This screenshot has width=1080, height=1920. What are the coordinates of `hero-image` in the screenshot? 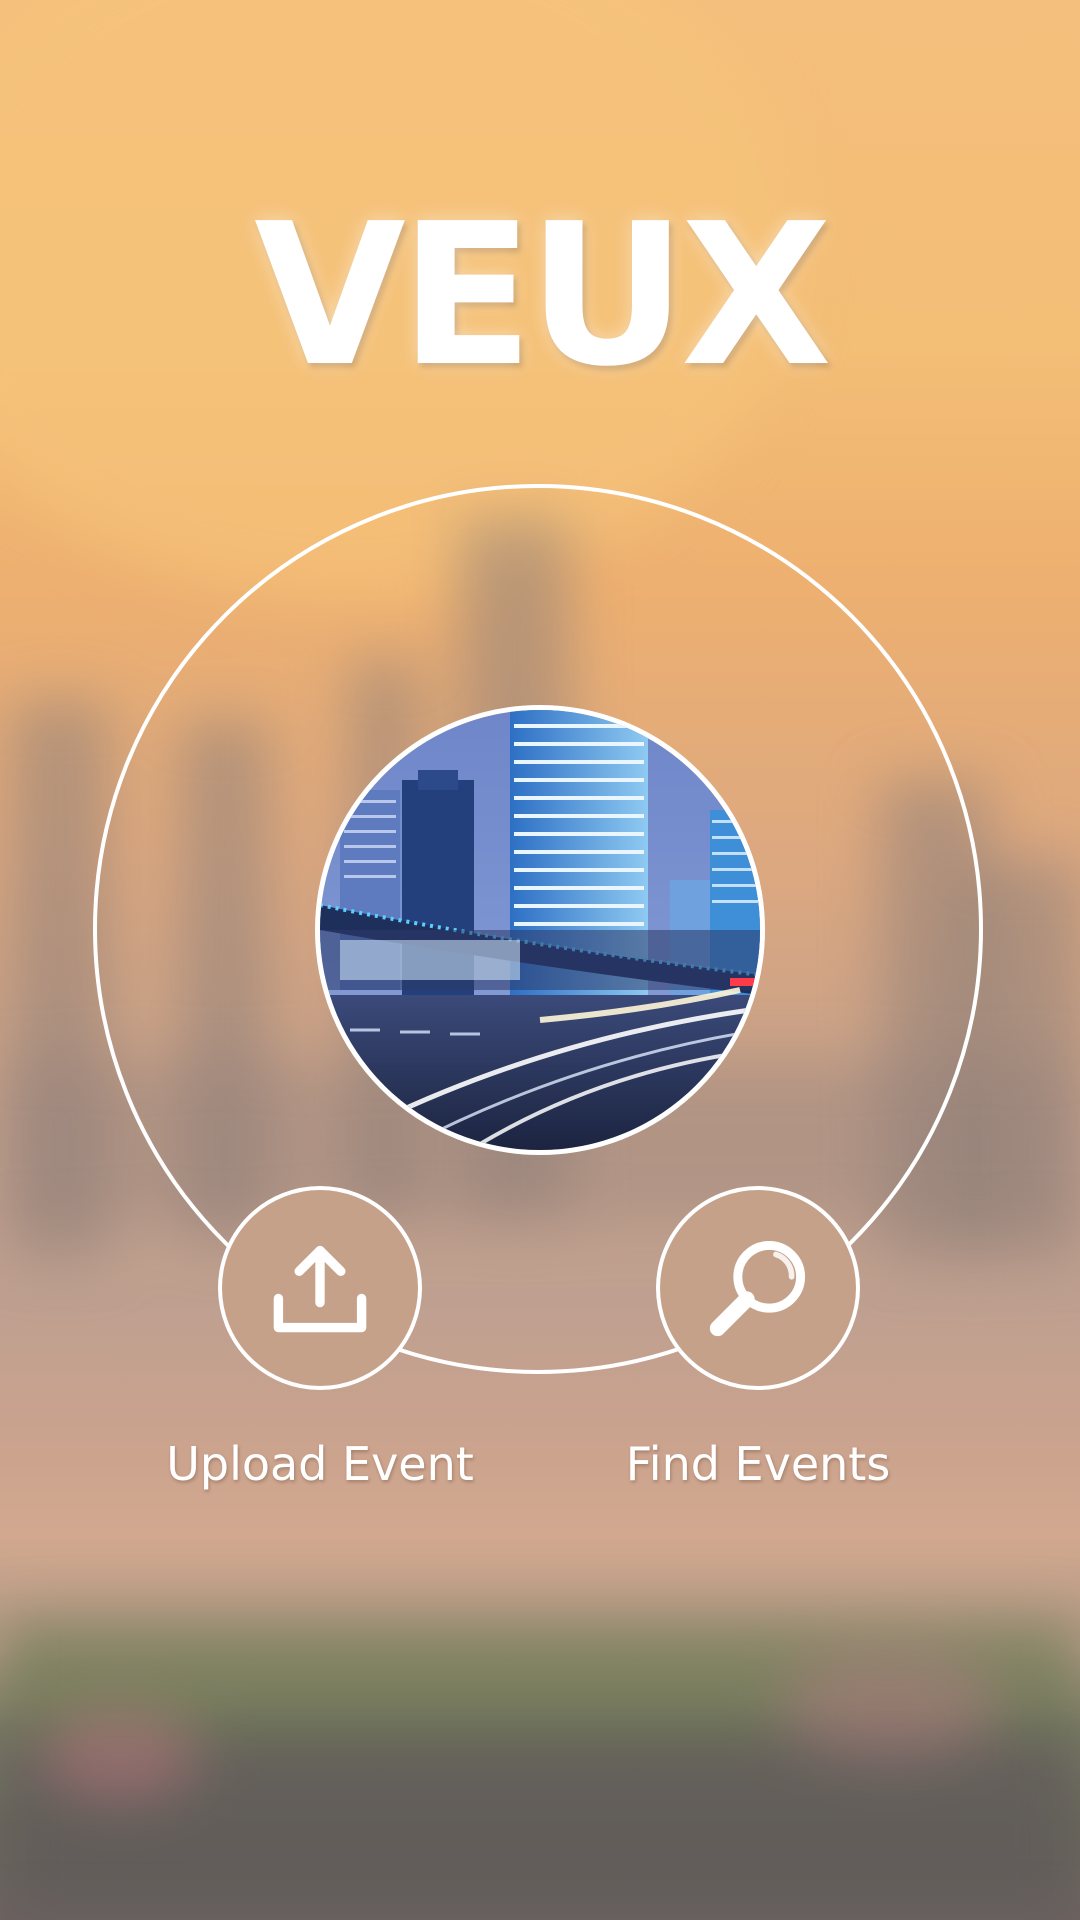 It's located at (540, 930).